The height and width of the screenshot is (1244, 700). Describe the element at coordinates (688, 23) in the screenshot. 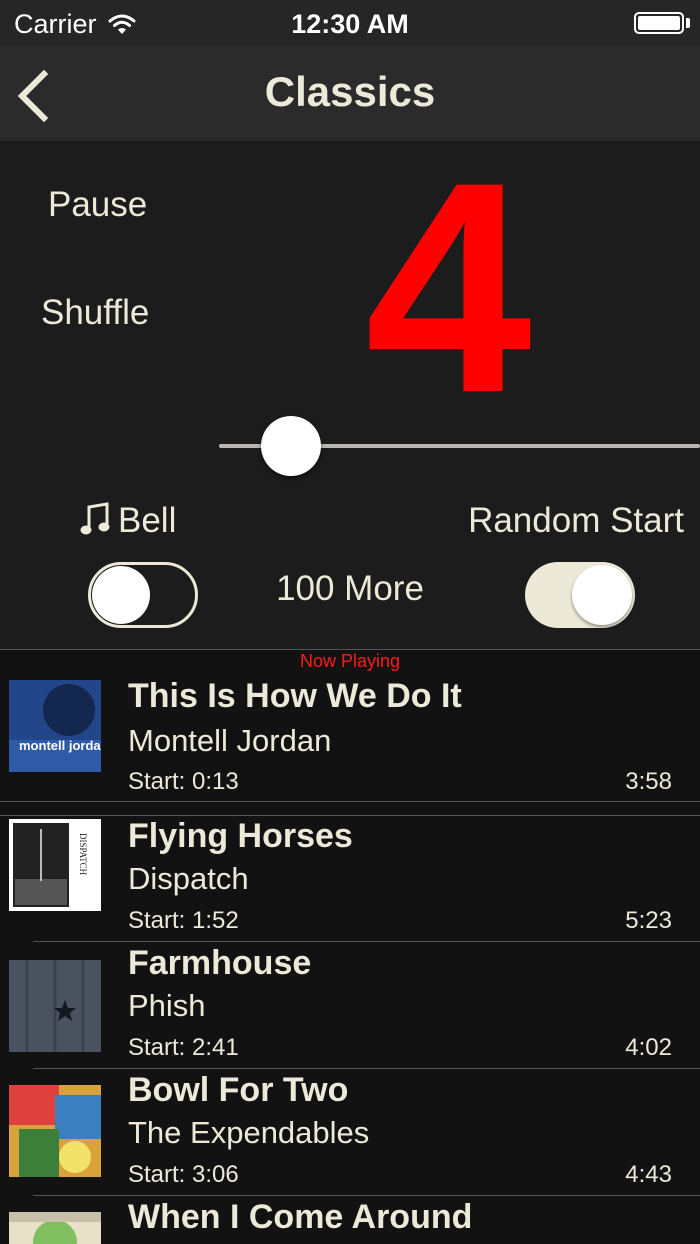

I see `battery-tip` at that location.